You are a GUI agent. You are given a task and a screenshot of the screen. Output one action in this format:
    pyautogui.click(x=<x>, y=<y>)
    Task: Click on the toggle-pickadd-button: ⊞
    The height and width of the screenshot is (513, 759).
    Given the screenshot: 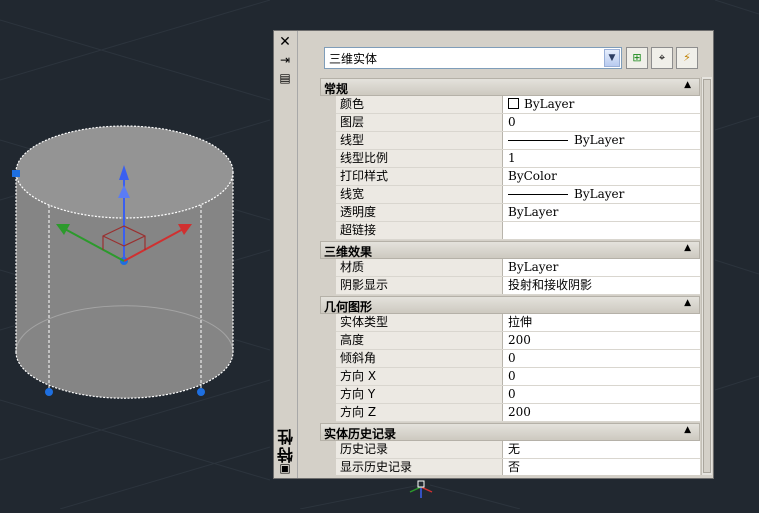 What is the action you would take?
    pyautogui.click(x=637, y=58)
    